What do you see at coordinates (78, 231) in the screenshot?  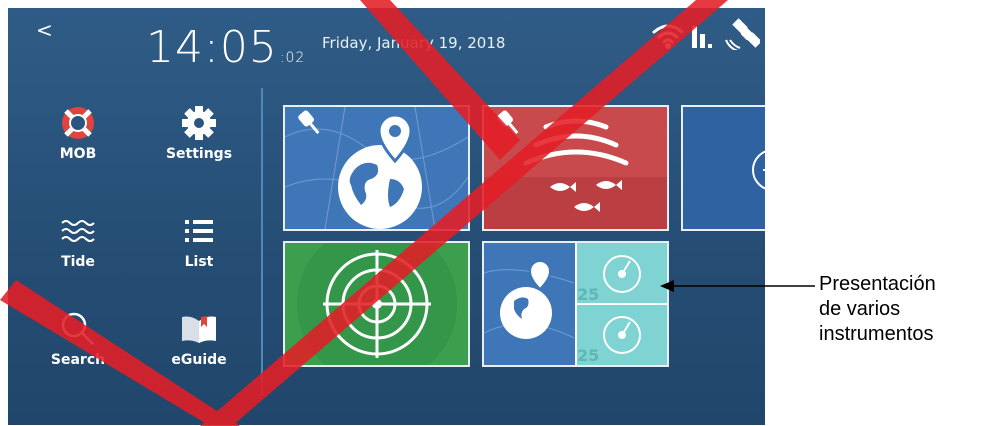 I see `waves-icon` at bounding box center [78, 231].